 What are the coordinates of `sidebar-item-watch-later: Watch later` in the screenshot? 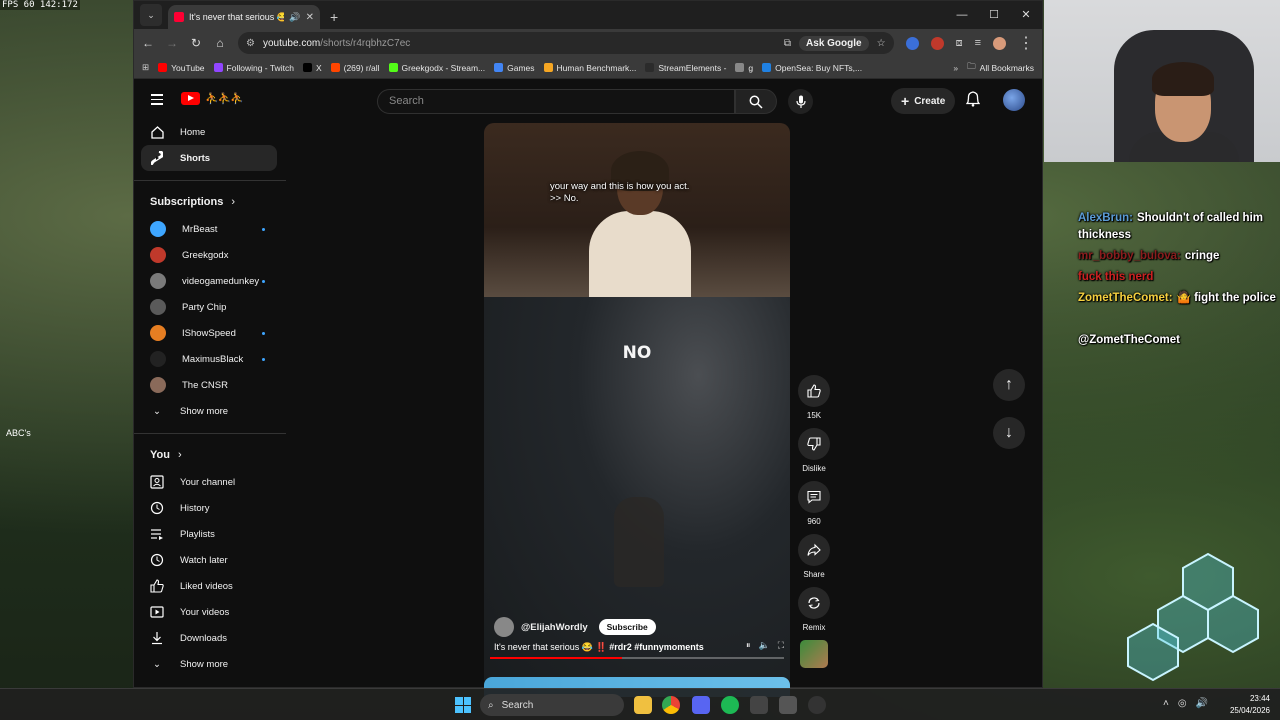 It's located at (209, 560).